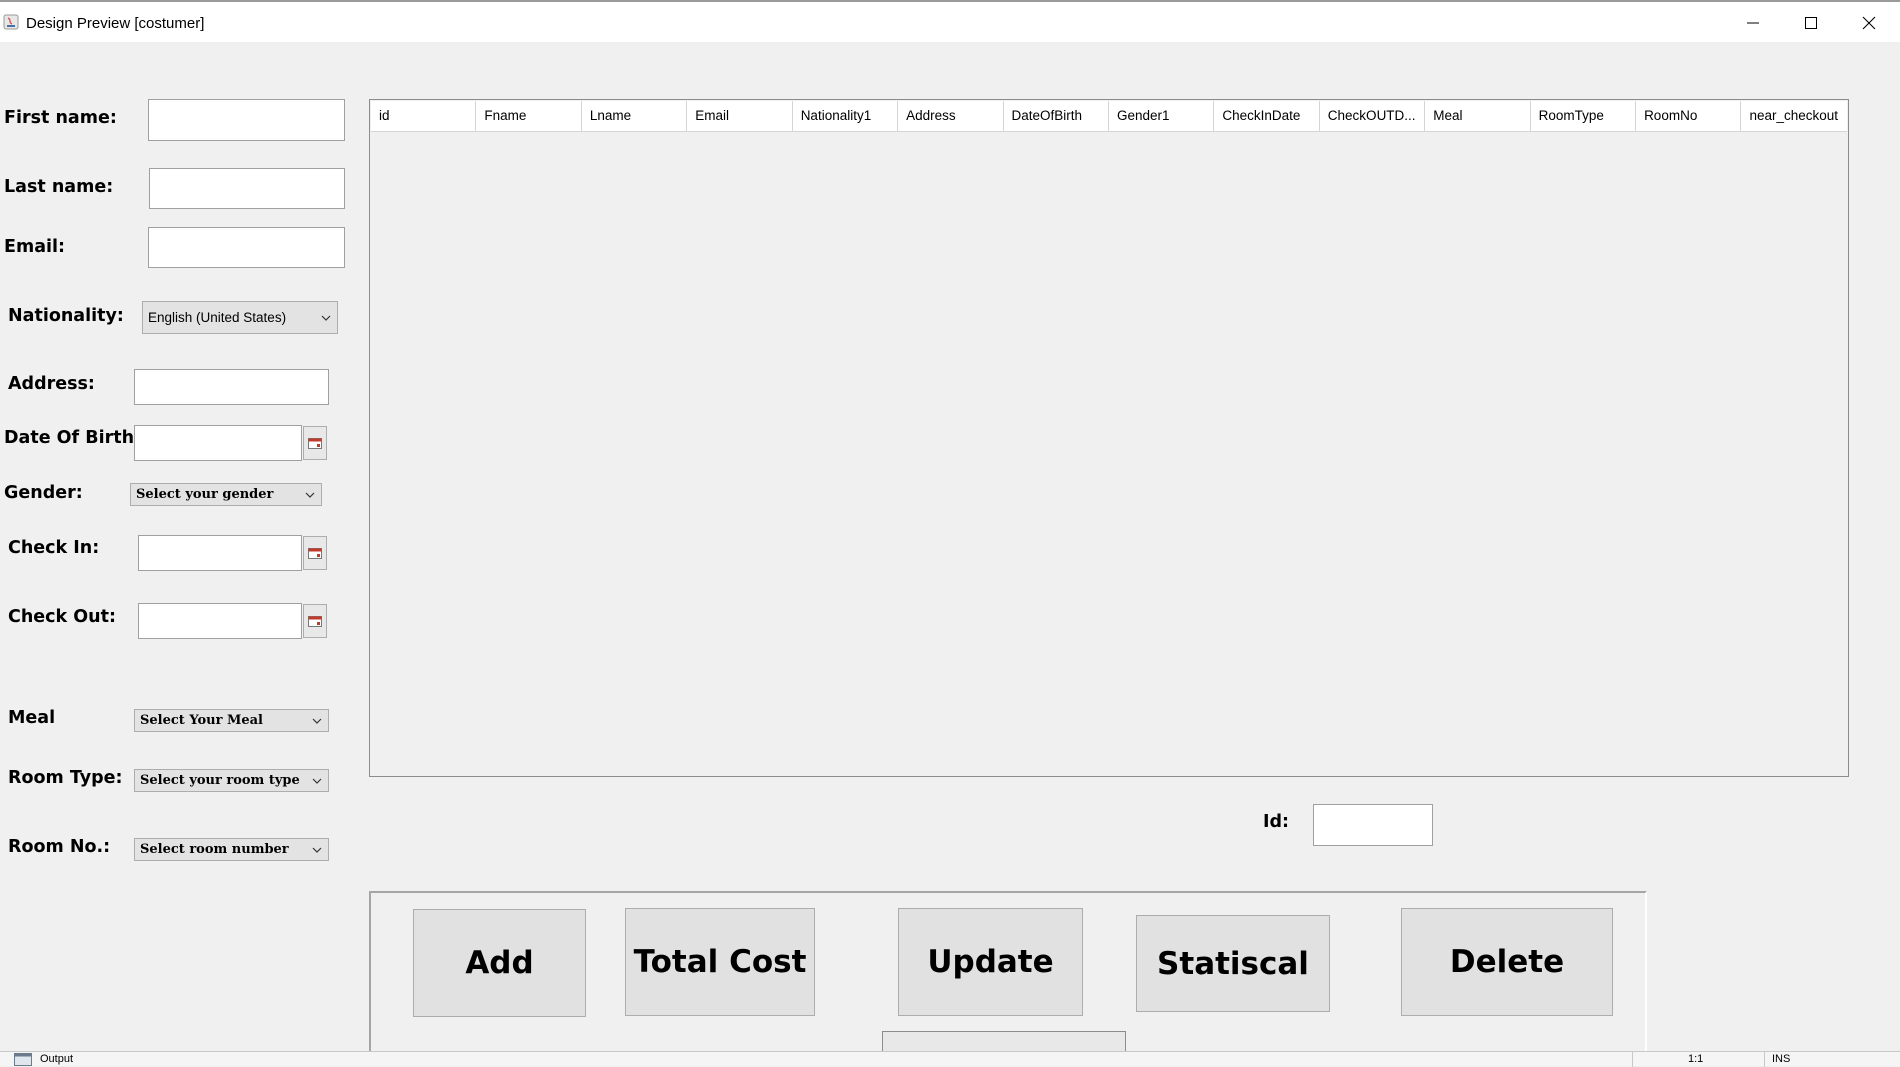 The height and width of the screenshot is (1067, 1900). Describe the element at coordinates (247, 188) in the screenshot. I see `last-name-field` at that location.